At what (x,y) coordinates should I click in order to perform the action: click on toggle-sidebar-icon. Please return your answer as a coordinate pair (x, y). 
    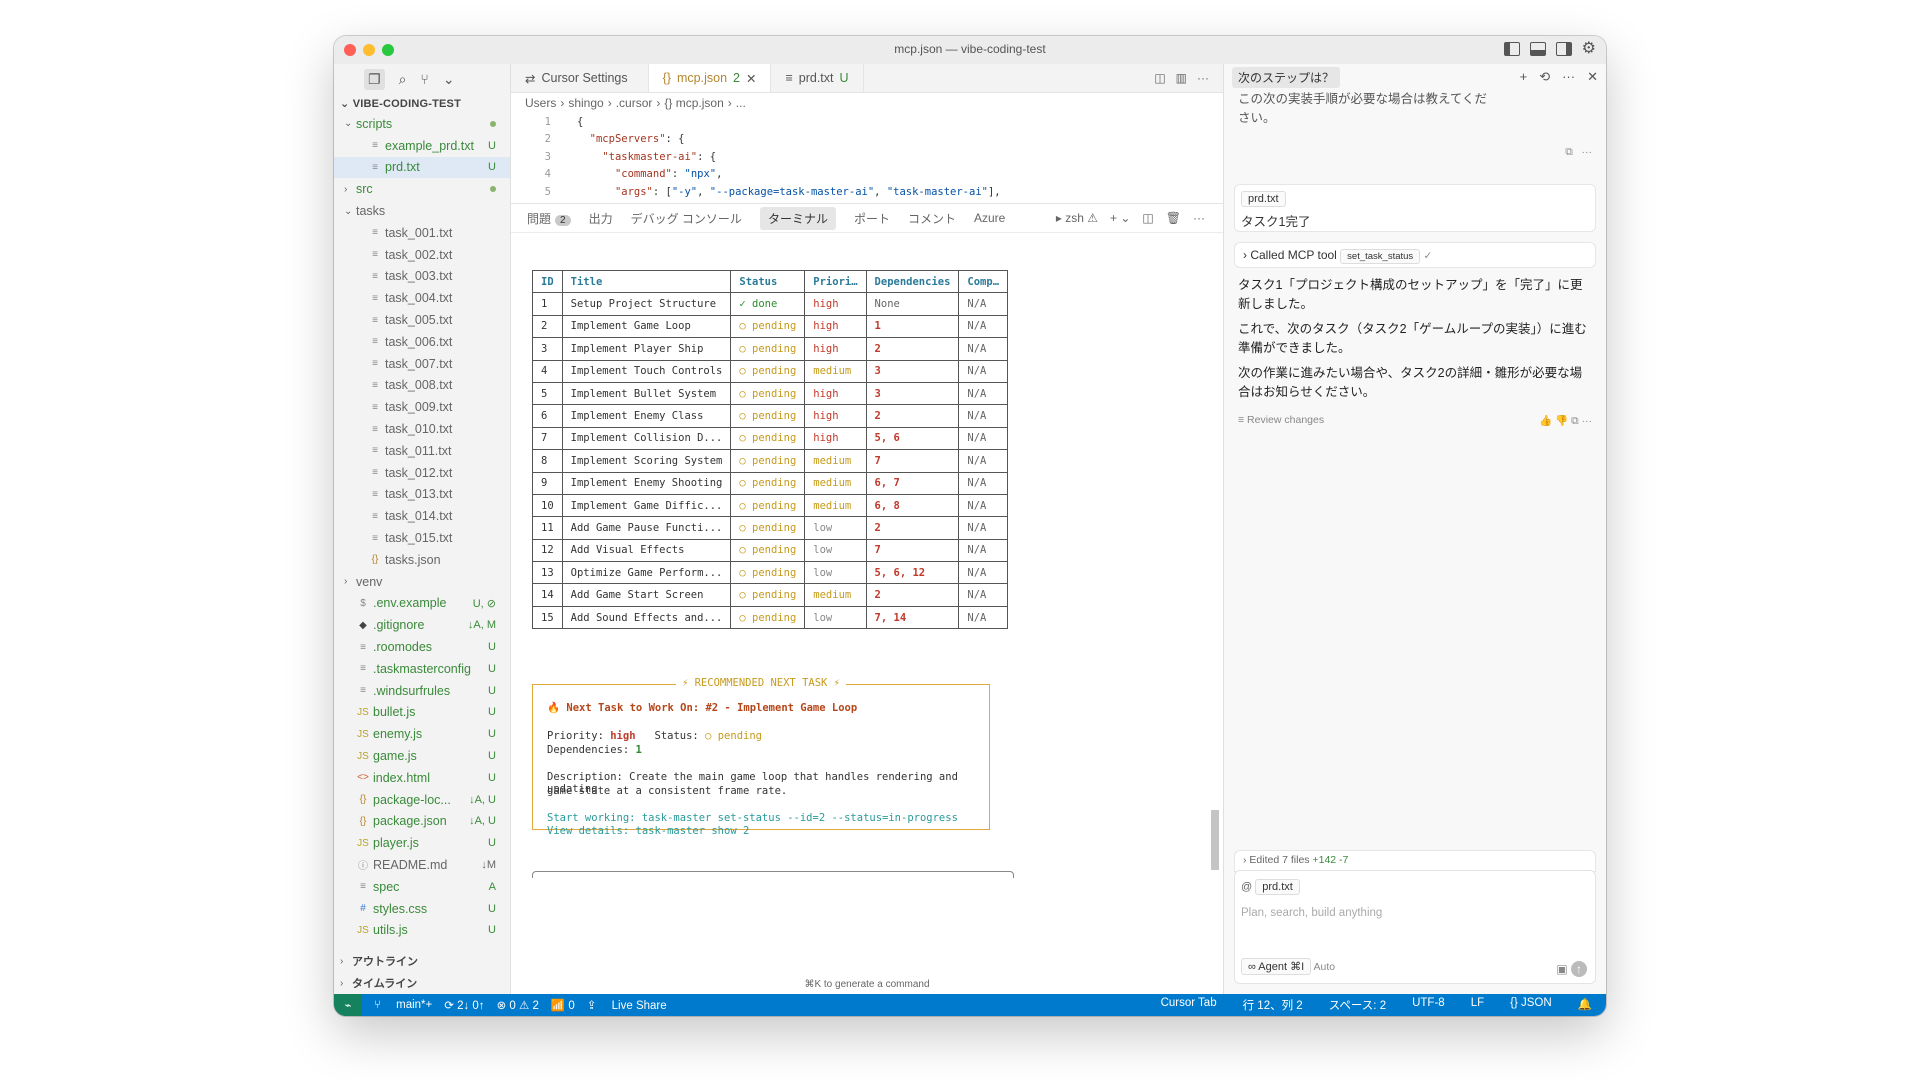
    Looking at the image, I should click on (1511, 49).